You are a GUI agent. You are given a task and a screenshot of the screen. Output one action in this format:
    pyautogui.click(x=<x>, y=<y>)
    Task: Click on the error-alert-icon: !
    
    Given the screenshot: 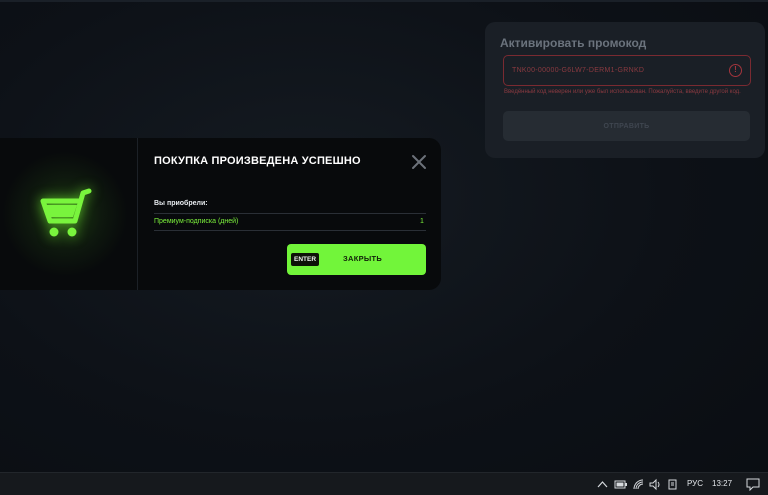 What is the action you would take?
    pyautogui.click(x=735, y=70)
    